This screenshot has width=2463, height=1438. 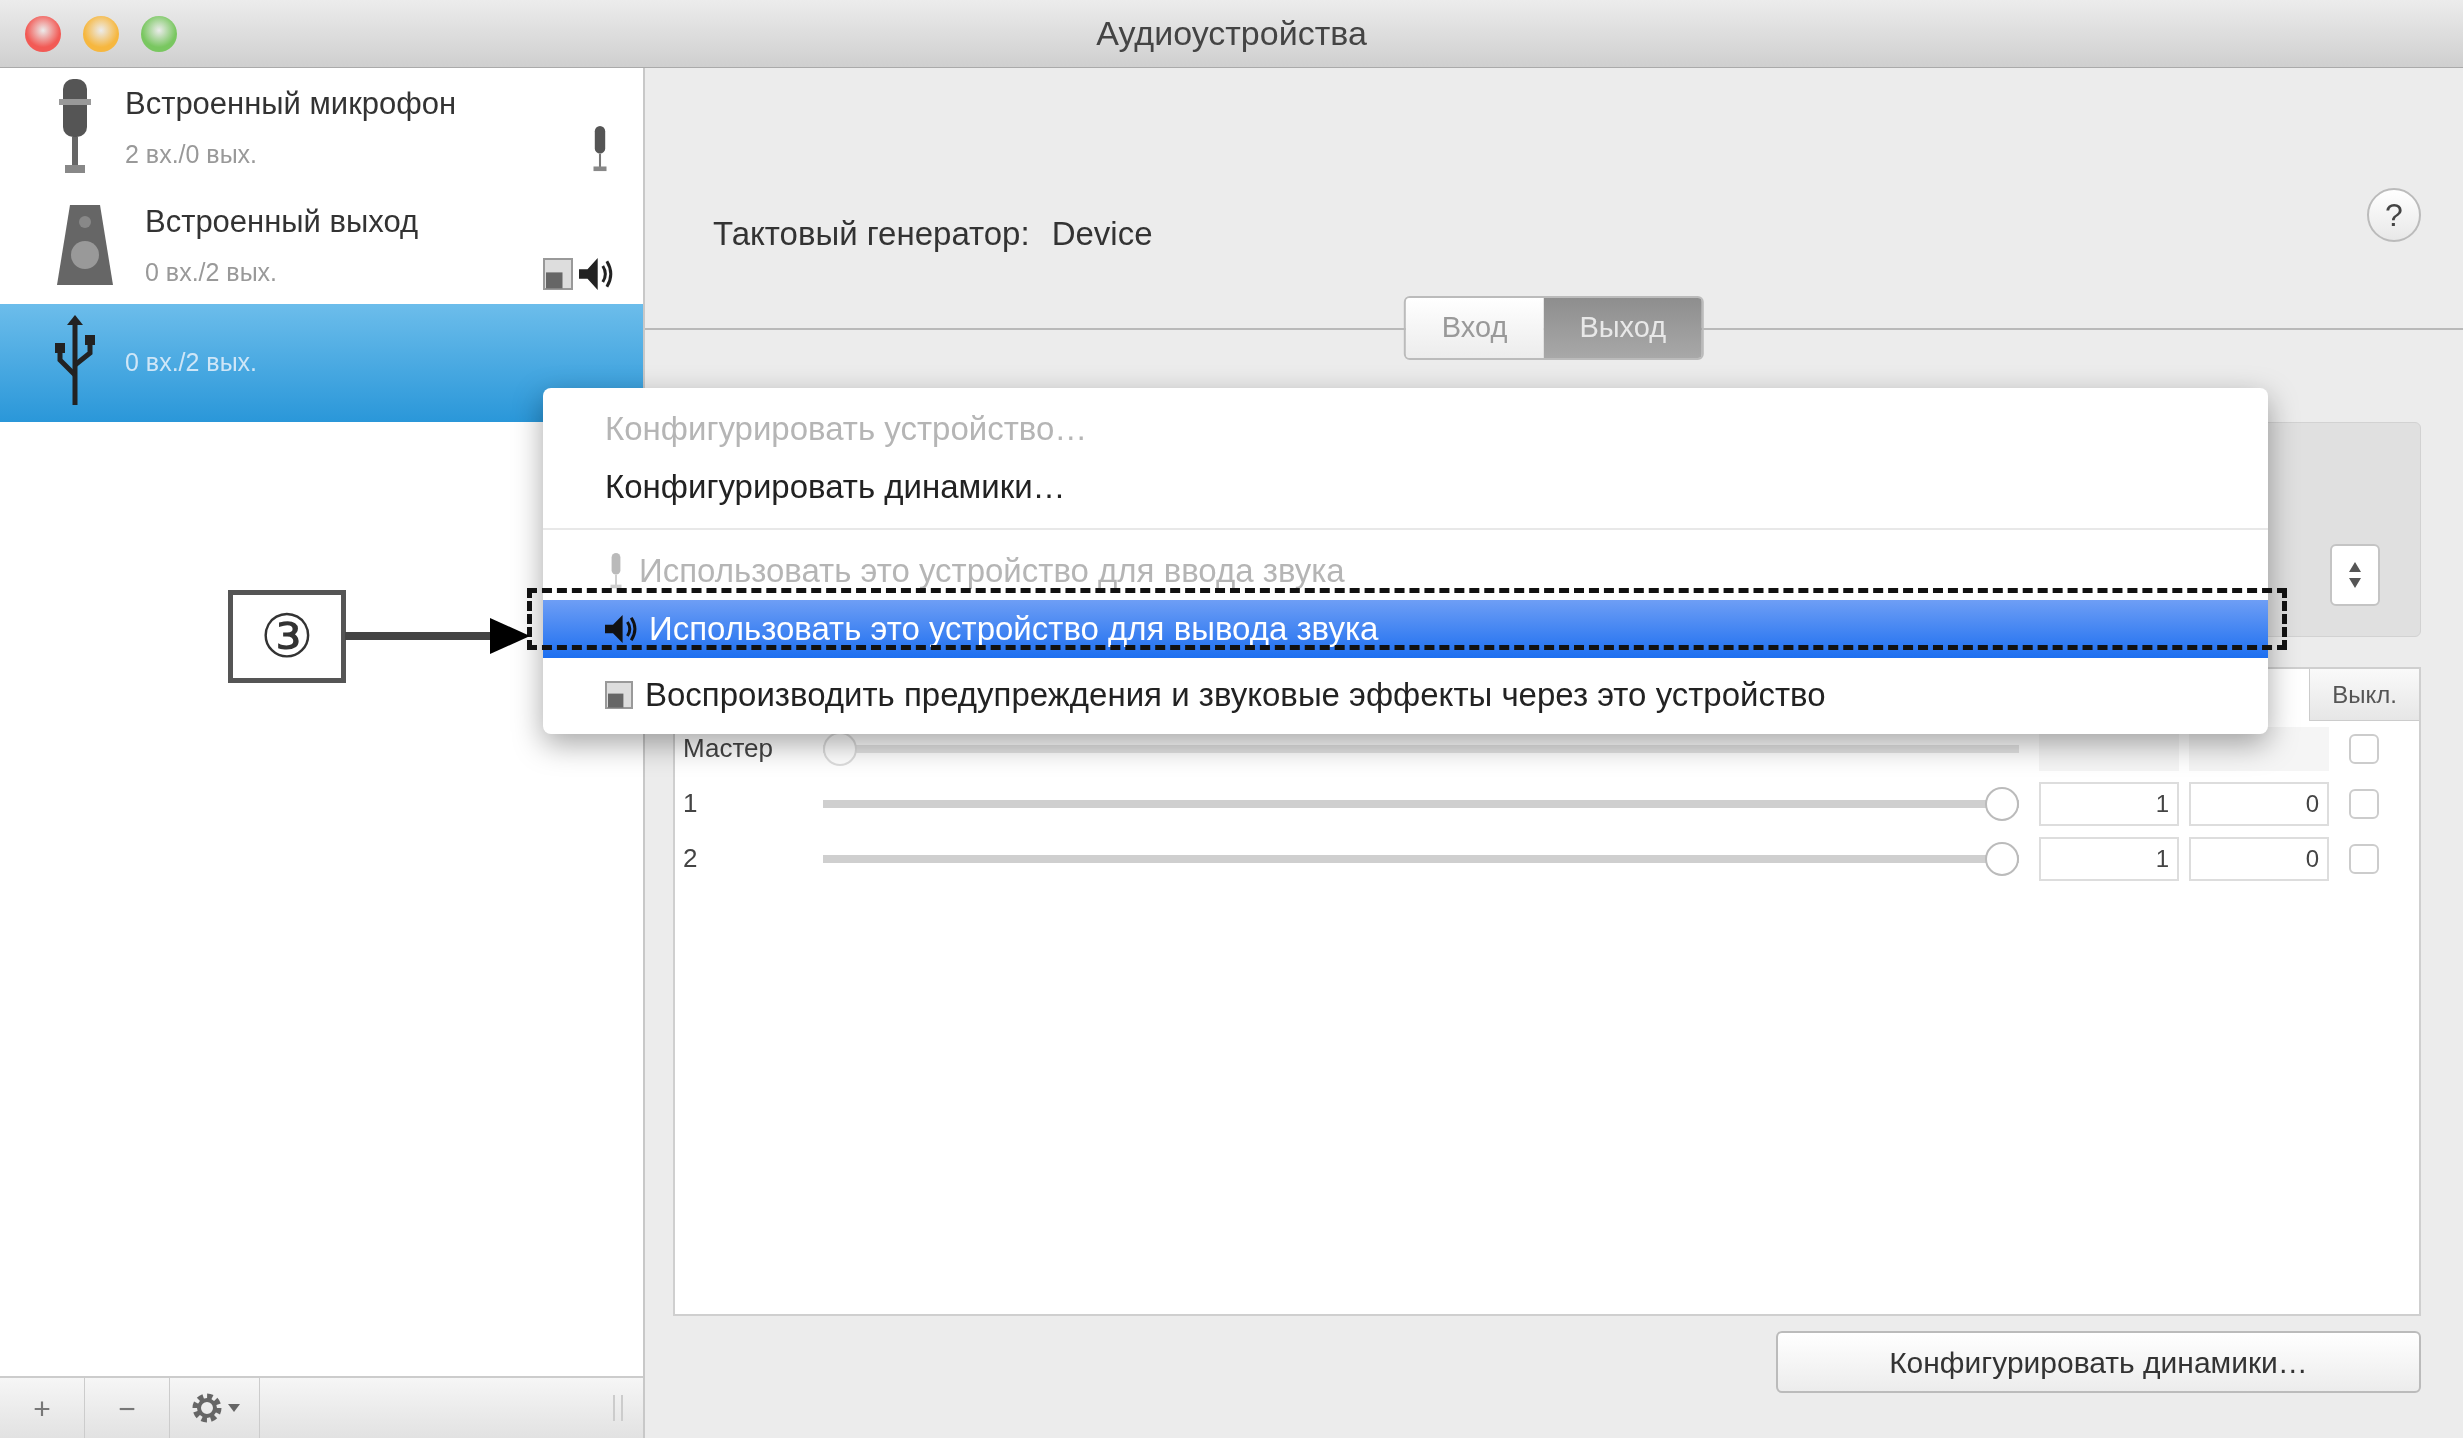 What do you see at coordinates (1405, 695) in the screenshot?
I see `menu-item: Воспроизводить предупреждения и звуковые эффекты через это устройство` at bounding box center [1405, 695].